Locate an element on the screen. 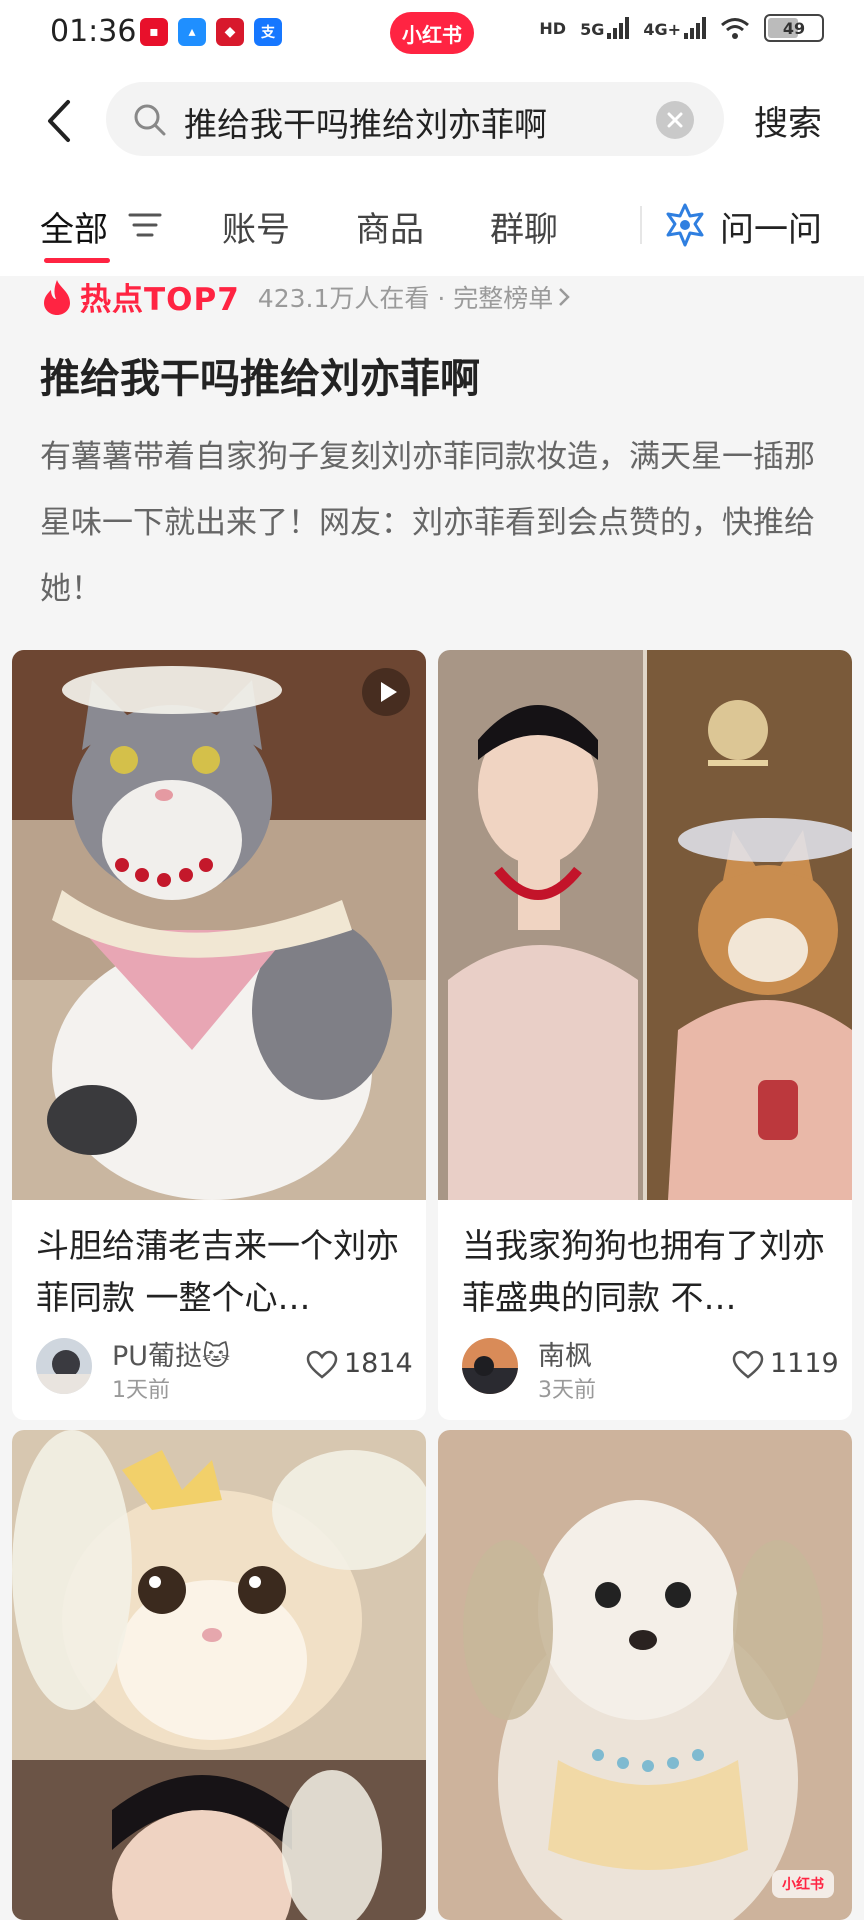 The height and width of the screenshot is (1920, 864). ask-icon is located at coordinates (685, 225).